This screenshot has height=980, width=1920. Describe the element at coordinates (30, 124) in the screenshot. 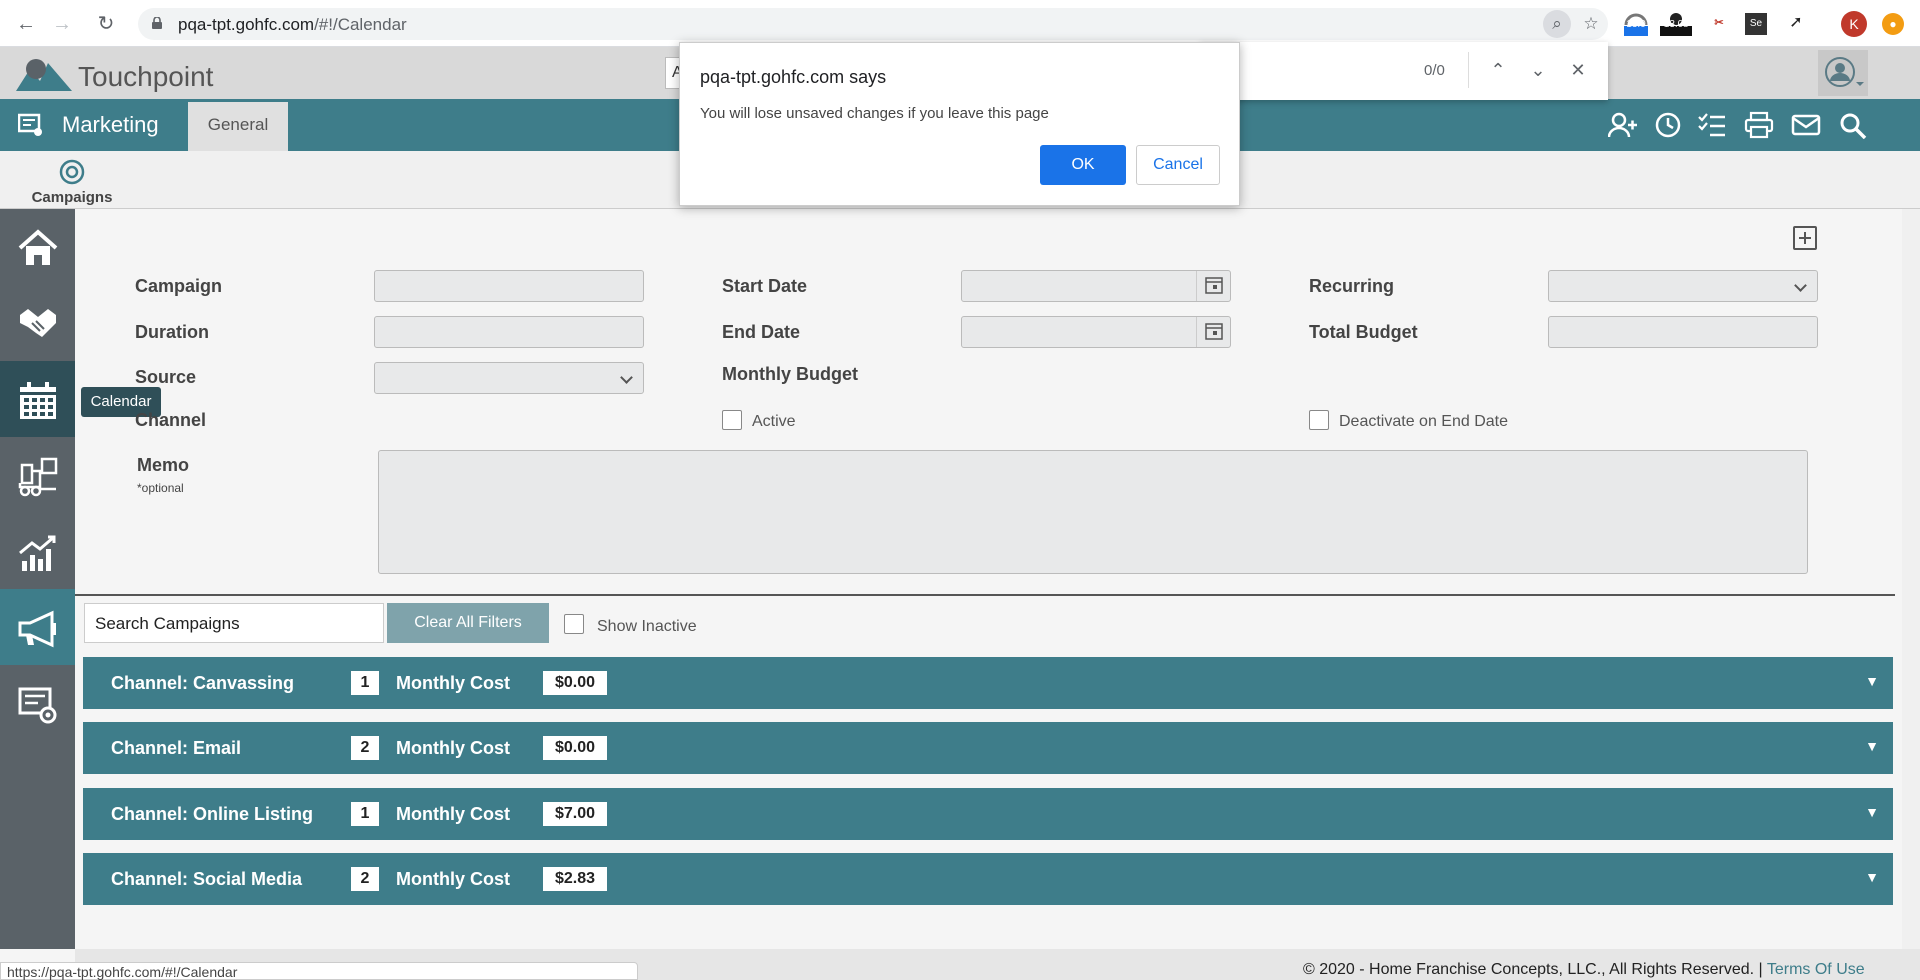

I see `marketing-module-icon` at that location.